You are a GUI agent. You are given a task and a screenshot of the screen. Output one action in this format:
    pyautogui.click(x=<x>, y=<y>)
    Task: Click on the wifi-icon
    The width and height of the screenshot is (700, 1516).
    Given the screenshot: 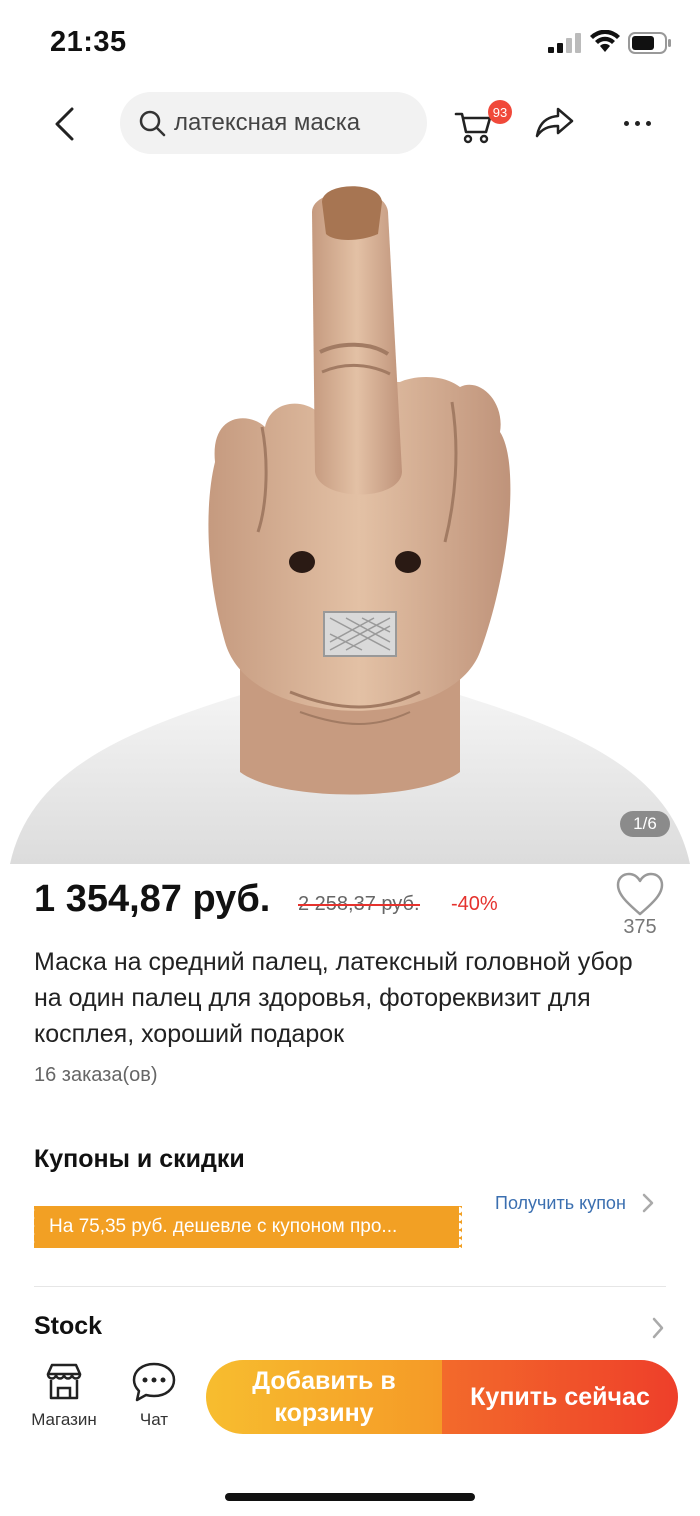 What is the action you would take?
    pyautogui.click(x=605, y=41)
    